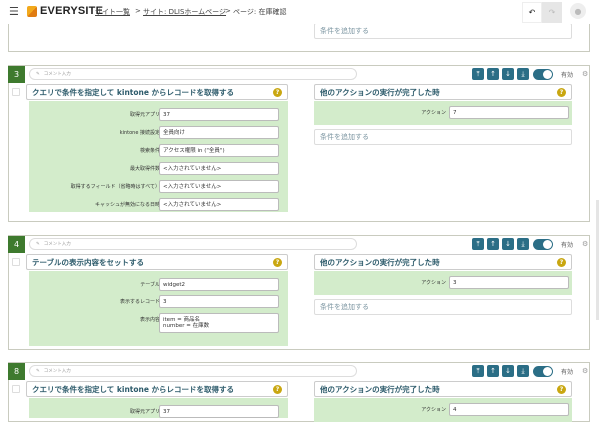 Image resolution: width=600 pixels, height=422 pixels. Describe the element at coordinates (219, 132) in the screenshot. I see `field-input: 全員向け` at that location.